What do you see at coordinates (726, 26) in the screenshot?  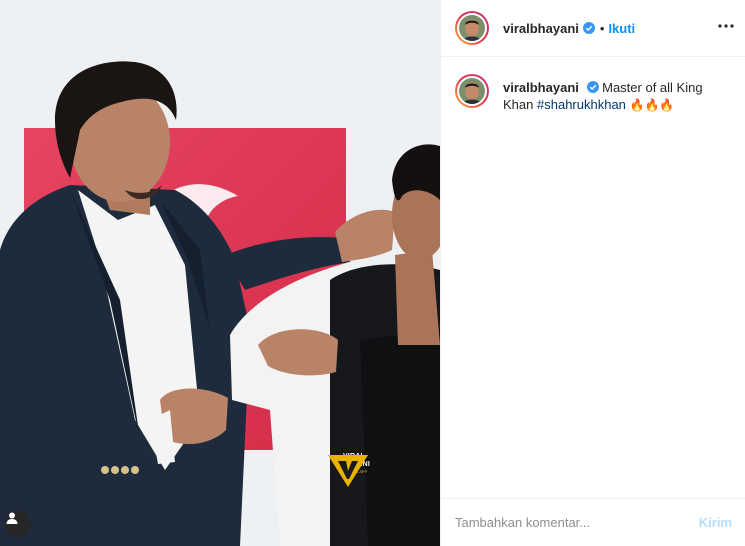 I see `more-horizontal-icon` at bounding box center [726, 26].